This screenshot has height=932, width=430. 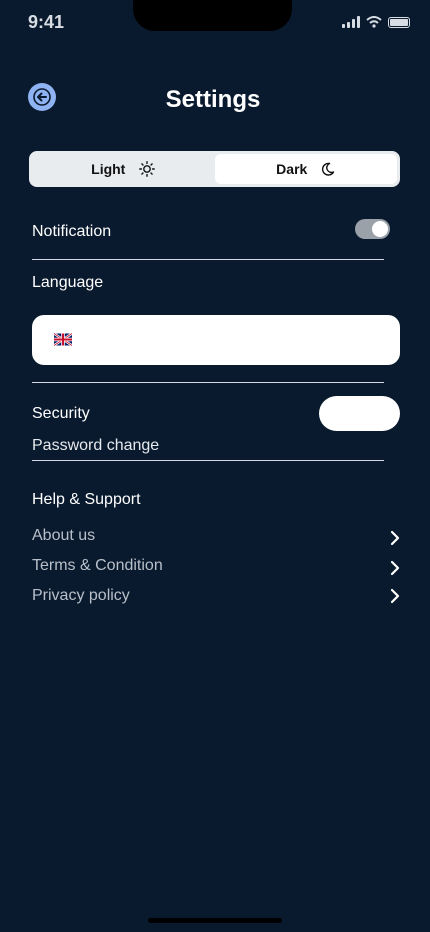 What do you see at coordinates (147, 169) in the screenshot?
I see `sun-icon` at bounding box center [147, 169].